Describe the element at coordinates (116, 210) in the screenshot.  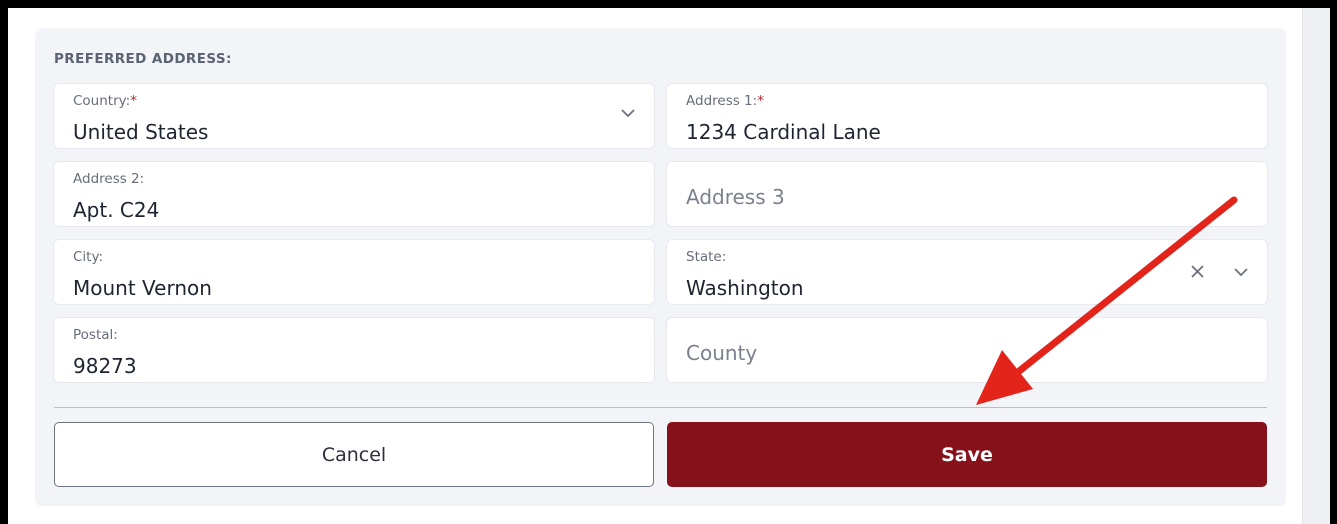
I see `address2-value: Apt. C24` at that location.